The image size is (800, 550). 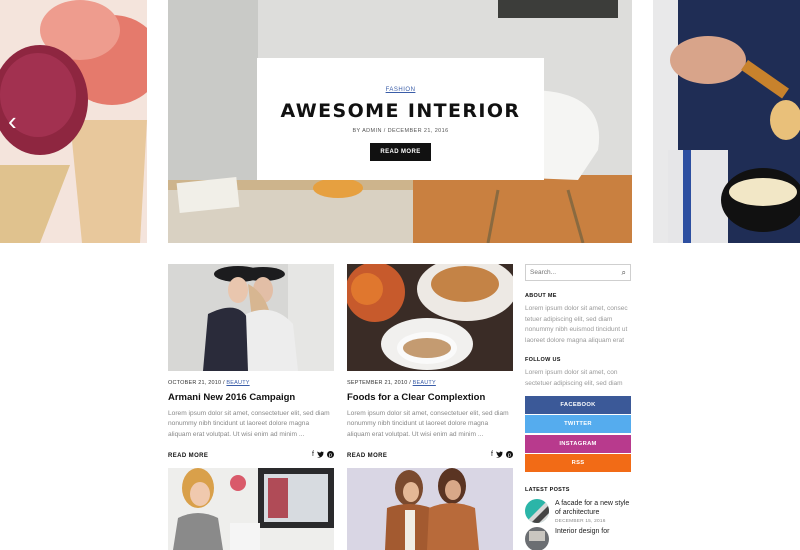 I want to click on twitter-follow-button: TWITTER, so click(x=578, y=424).